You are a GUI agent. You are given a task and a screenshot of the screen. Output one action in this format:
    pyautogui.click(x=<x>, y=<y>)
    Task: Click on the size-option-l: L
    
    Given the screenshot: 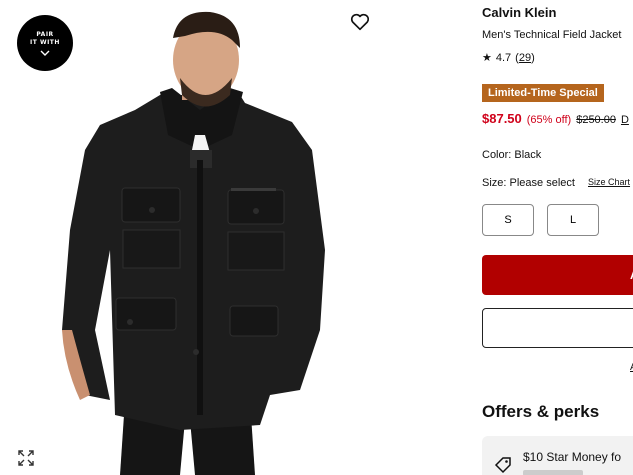 What is the action you would take?
    pyautogui.click(x=573, y=220)
    